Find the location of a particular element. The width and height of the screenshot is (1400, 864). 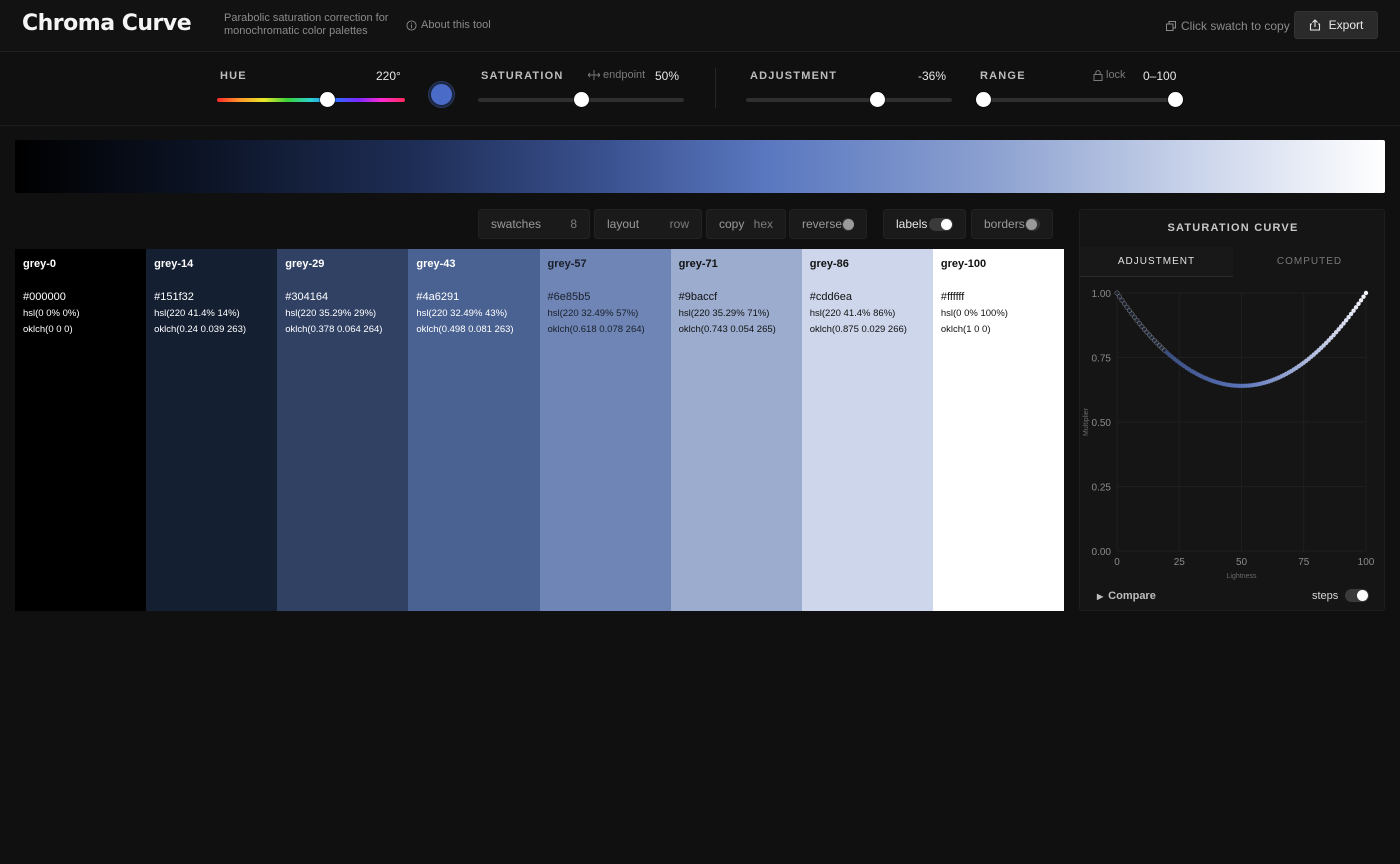

hue-color-preview is located at coordinates (441, 94).